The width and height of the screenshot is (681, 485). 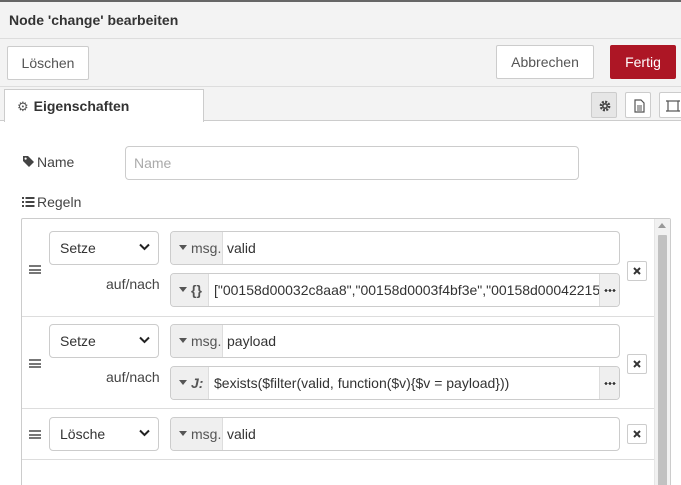 I want to click on target-value: payload, so click(x=252, y=341).